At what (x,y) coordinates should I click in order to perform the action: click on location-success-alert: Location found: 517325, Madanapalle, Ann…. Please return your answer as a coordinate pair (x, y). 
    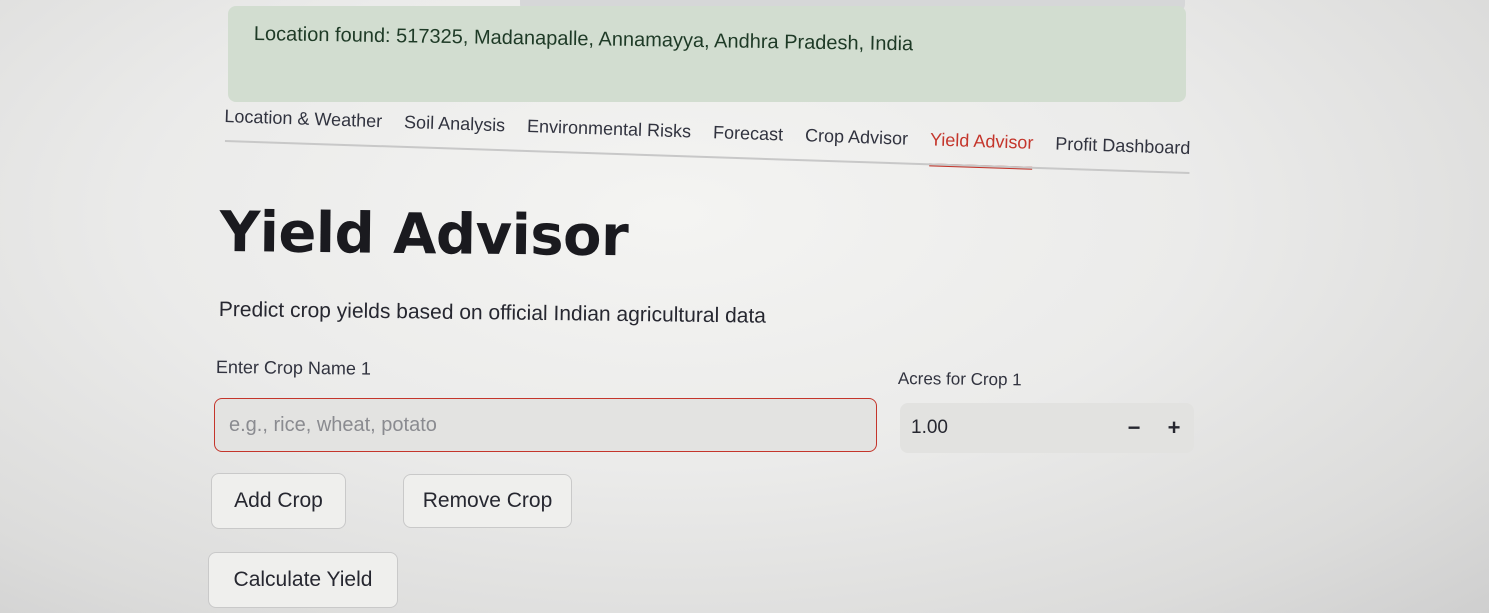
    Looking at the image, I should click on (707, 54).